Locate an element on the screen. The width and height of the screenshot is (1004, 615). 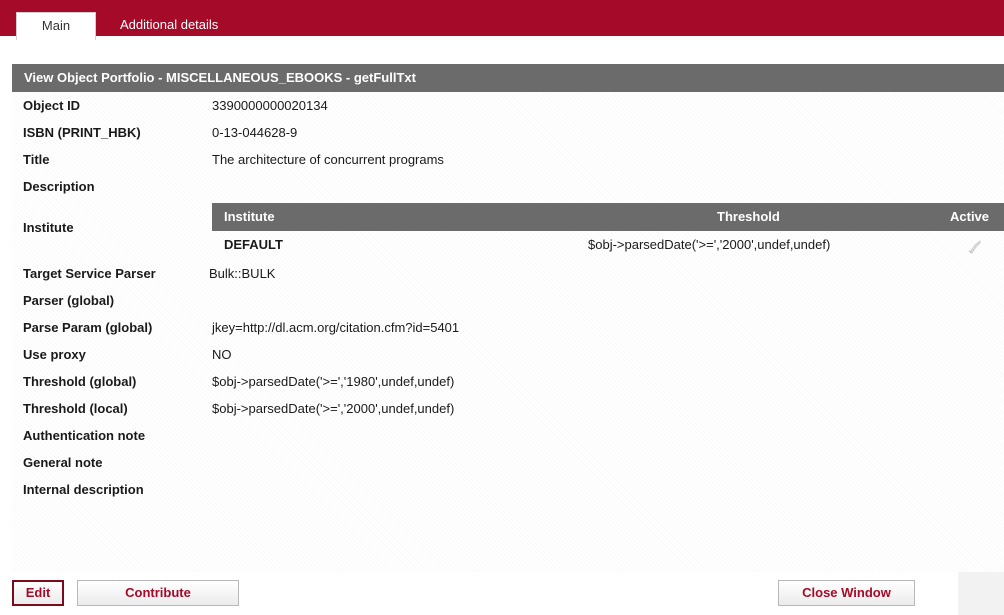
general-note-label: General note is located at coordinates (63, 462).